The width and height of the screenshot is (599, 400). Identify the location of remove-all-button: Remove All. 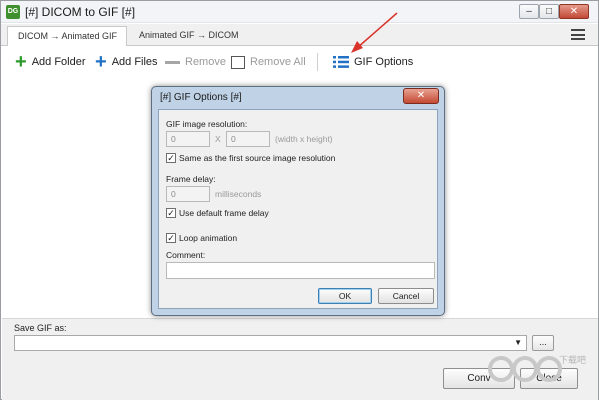
(268, 62).